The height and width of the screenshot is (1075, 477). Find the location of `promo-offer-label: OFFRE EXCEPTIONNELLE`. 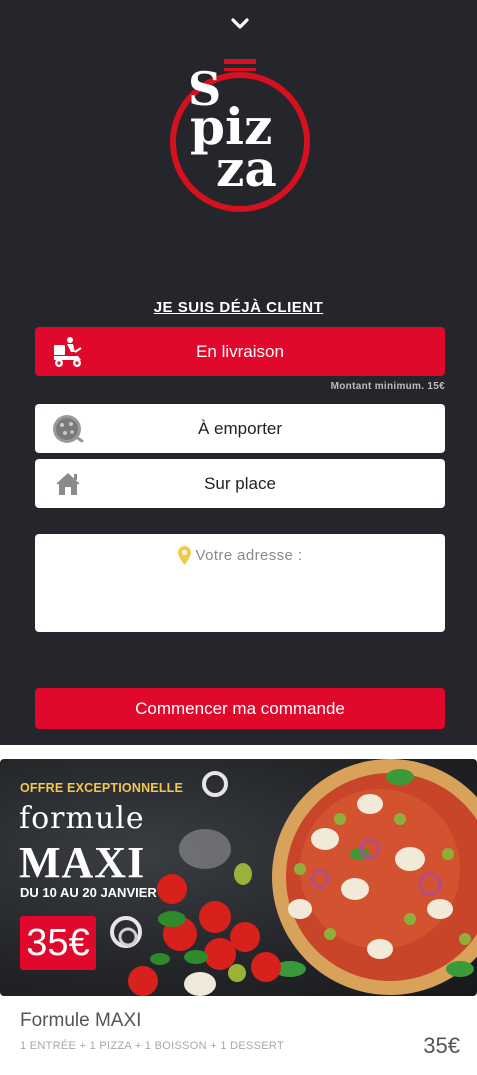

promo-offer-label: OFFRE EXCEPTIONNELLE is located at coordinates (102, 788).